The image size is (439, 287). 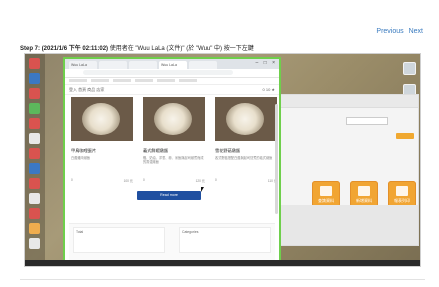 I want to click on tile-report: 報表列印, so click(x=402, y=194).